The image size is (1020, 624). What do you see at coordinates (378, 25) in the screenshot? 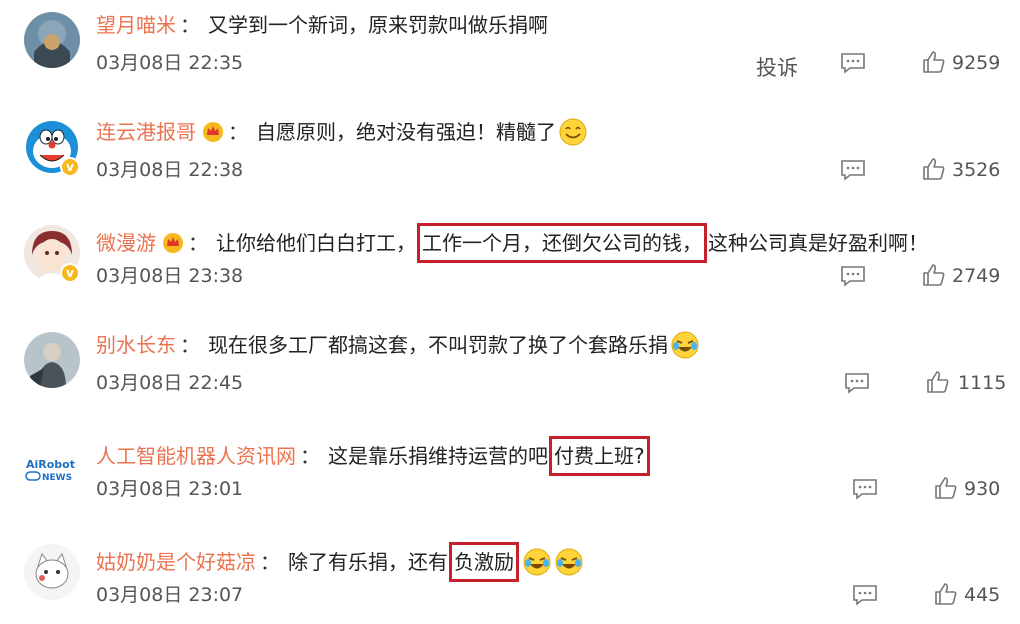
I see `comment-text: 又学到一个新词，原来罚款叫做乐捐啊` at bounding box center [378, 25].